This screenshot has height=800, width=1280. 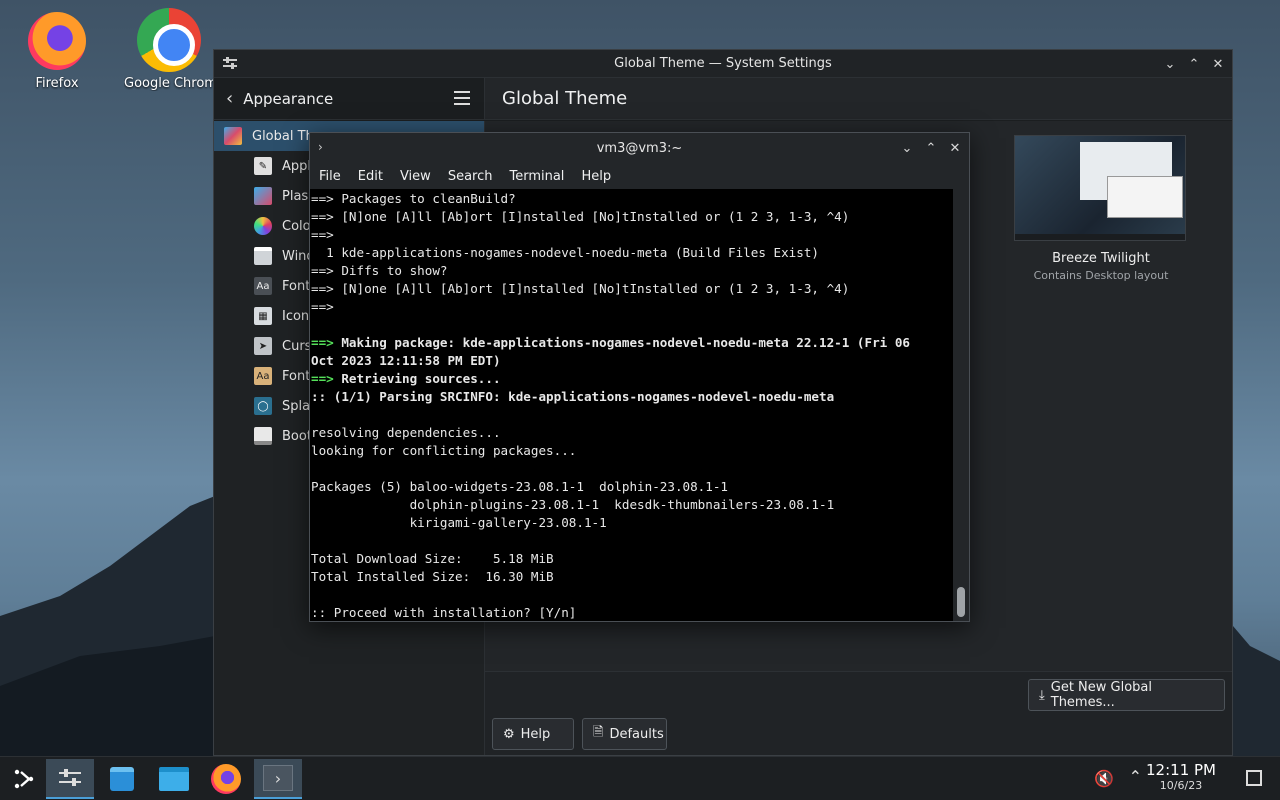 What do you see at coordinates (263, 286) in the screenshot?
I see `font-icon: Aa` at bounding box center [263, 286].